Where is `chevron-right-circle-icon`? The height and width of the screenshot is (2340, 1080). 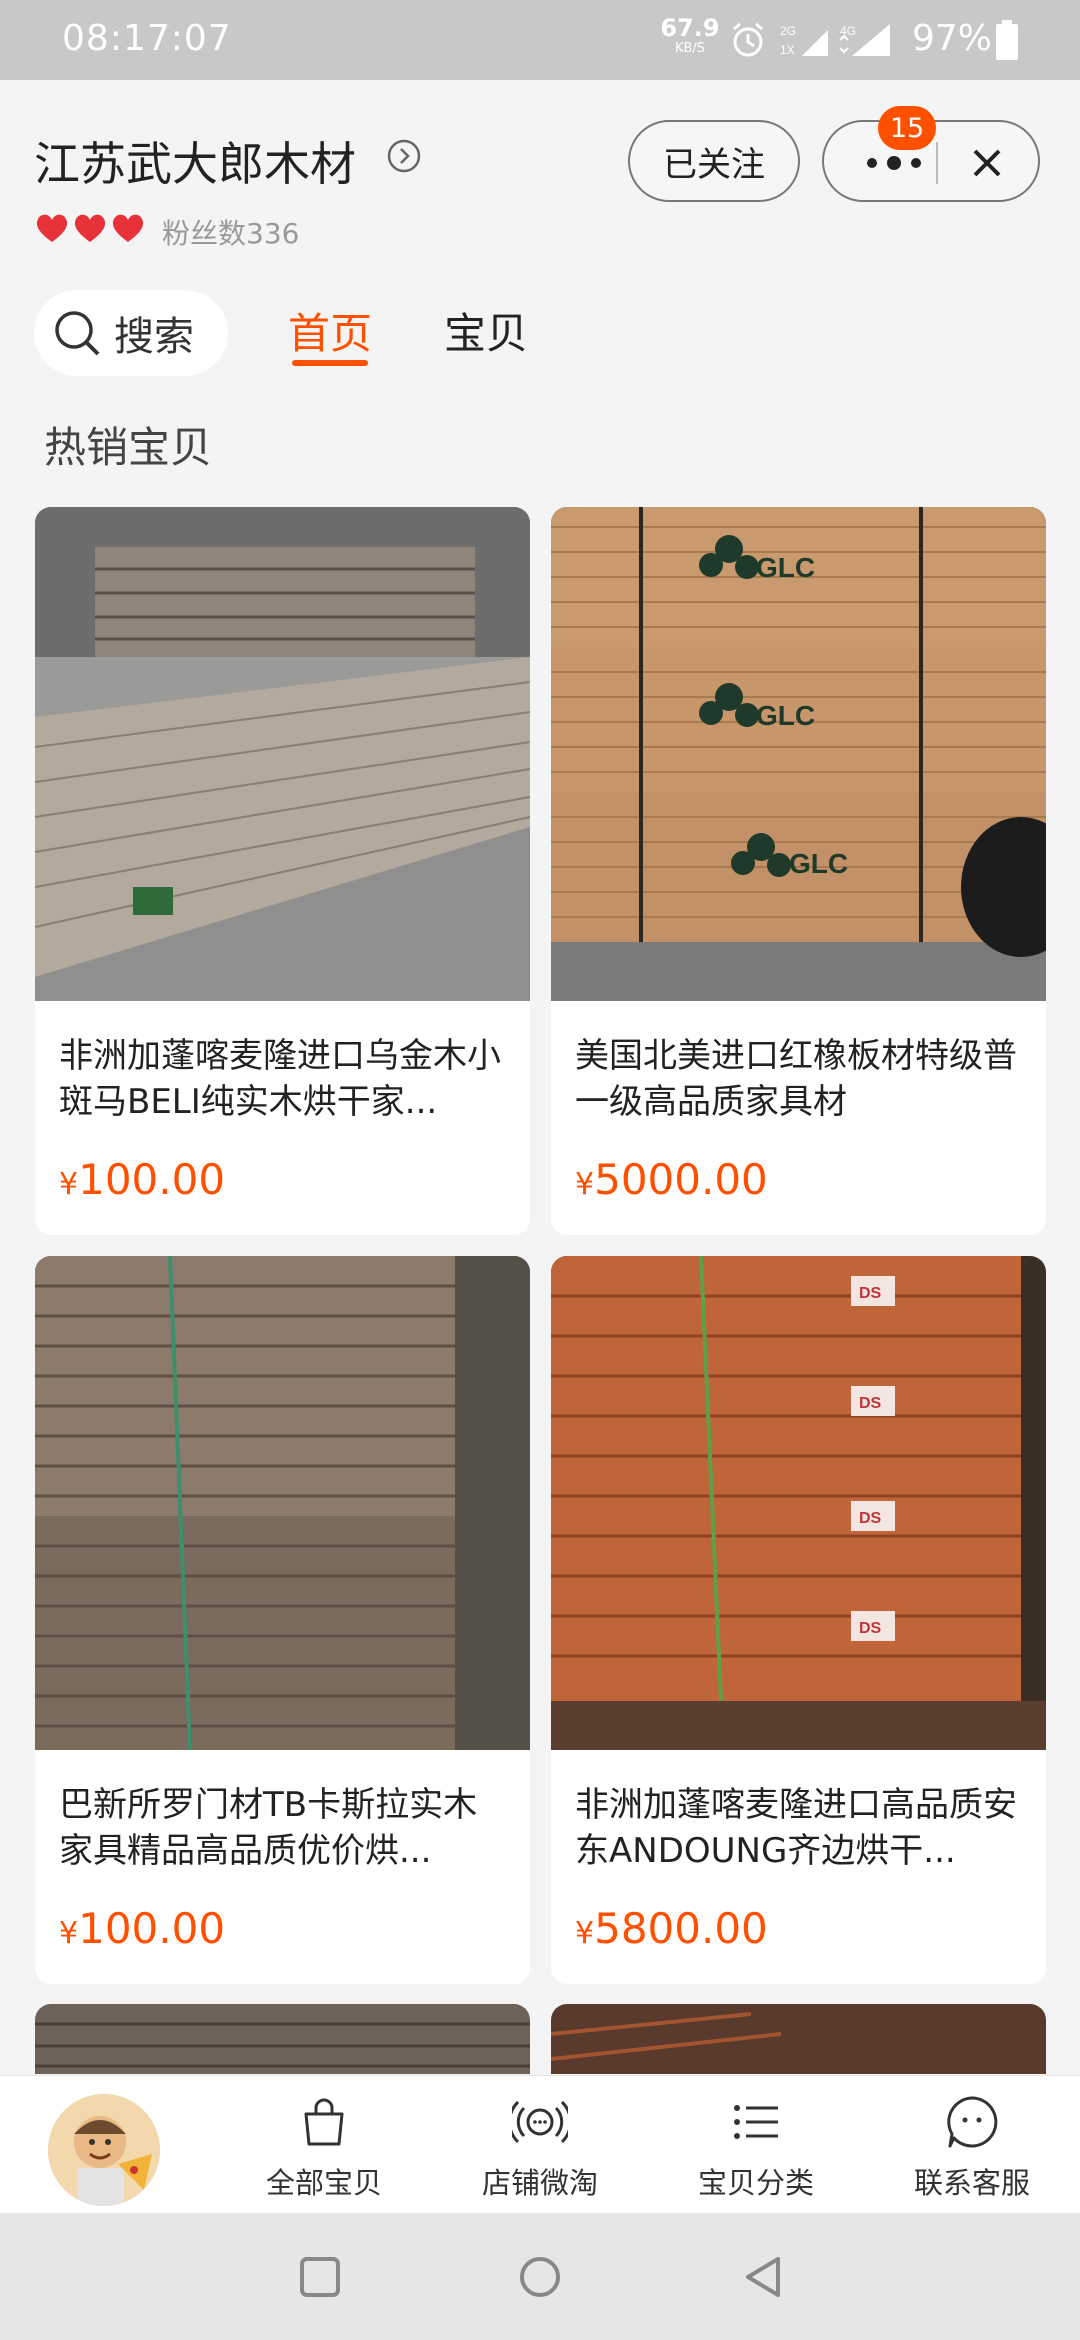 chevron-right-circle-icon is located at coordinates (404, 156).